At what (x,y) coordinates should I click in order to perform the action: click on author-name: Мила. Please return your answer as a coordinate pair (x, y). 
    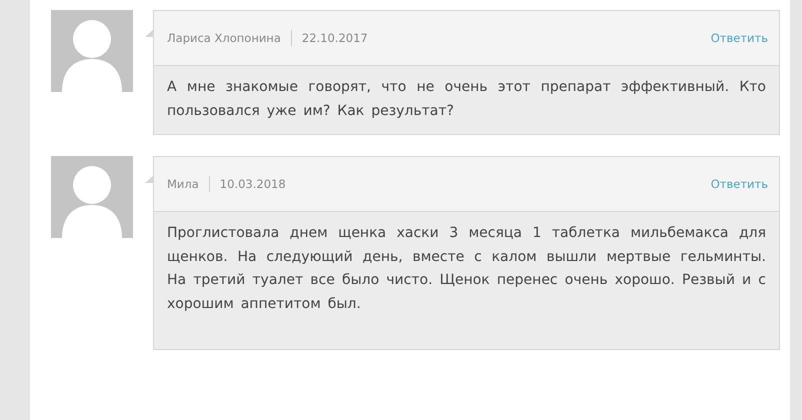
    Looking at the image, I should click on (188, 184).